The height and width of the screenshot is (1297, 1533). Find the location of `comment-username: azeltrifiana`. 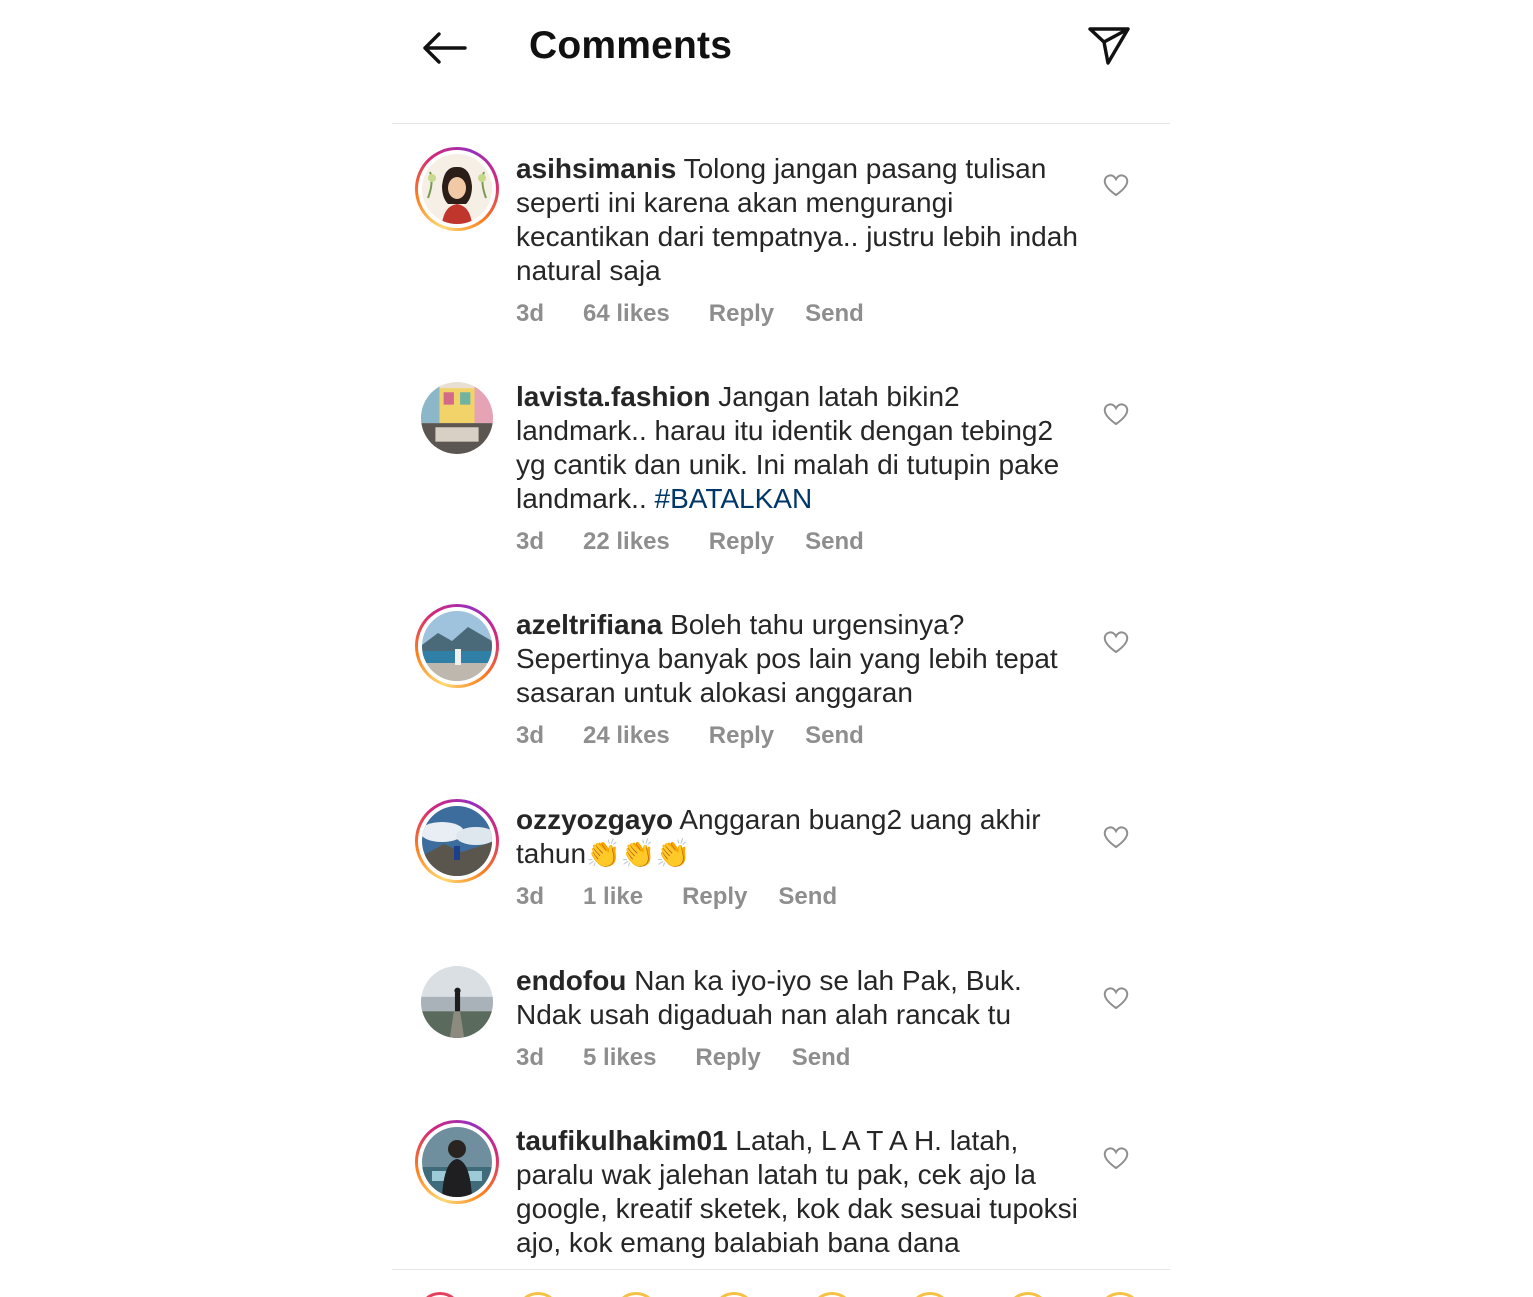

comment-username: azeltrifiana is located at coordinates (589, 624).